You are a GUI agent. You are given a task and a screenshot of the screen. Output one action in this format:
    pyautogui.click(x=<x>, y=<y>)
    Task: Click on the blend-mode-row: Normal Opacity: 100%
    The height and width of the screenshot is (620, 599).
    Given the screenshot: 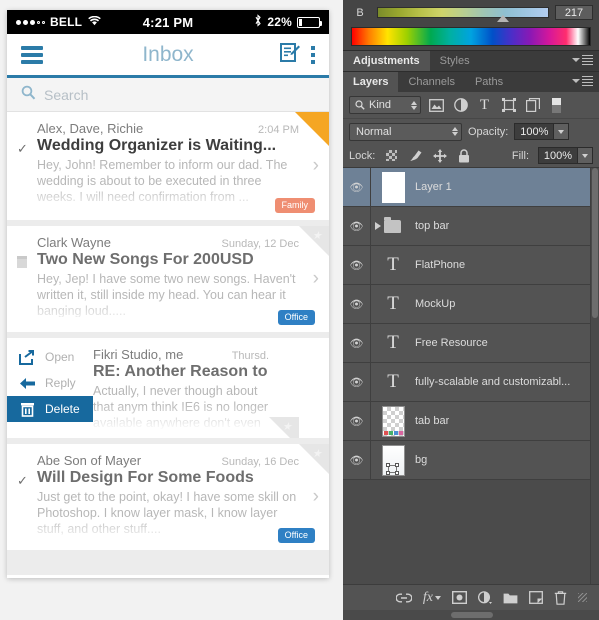 What is the action you would take?
    pyautogui.click(x=471, y=131)
    